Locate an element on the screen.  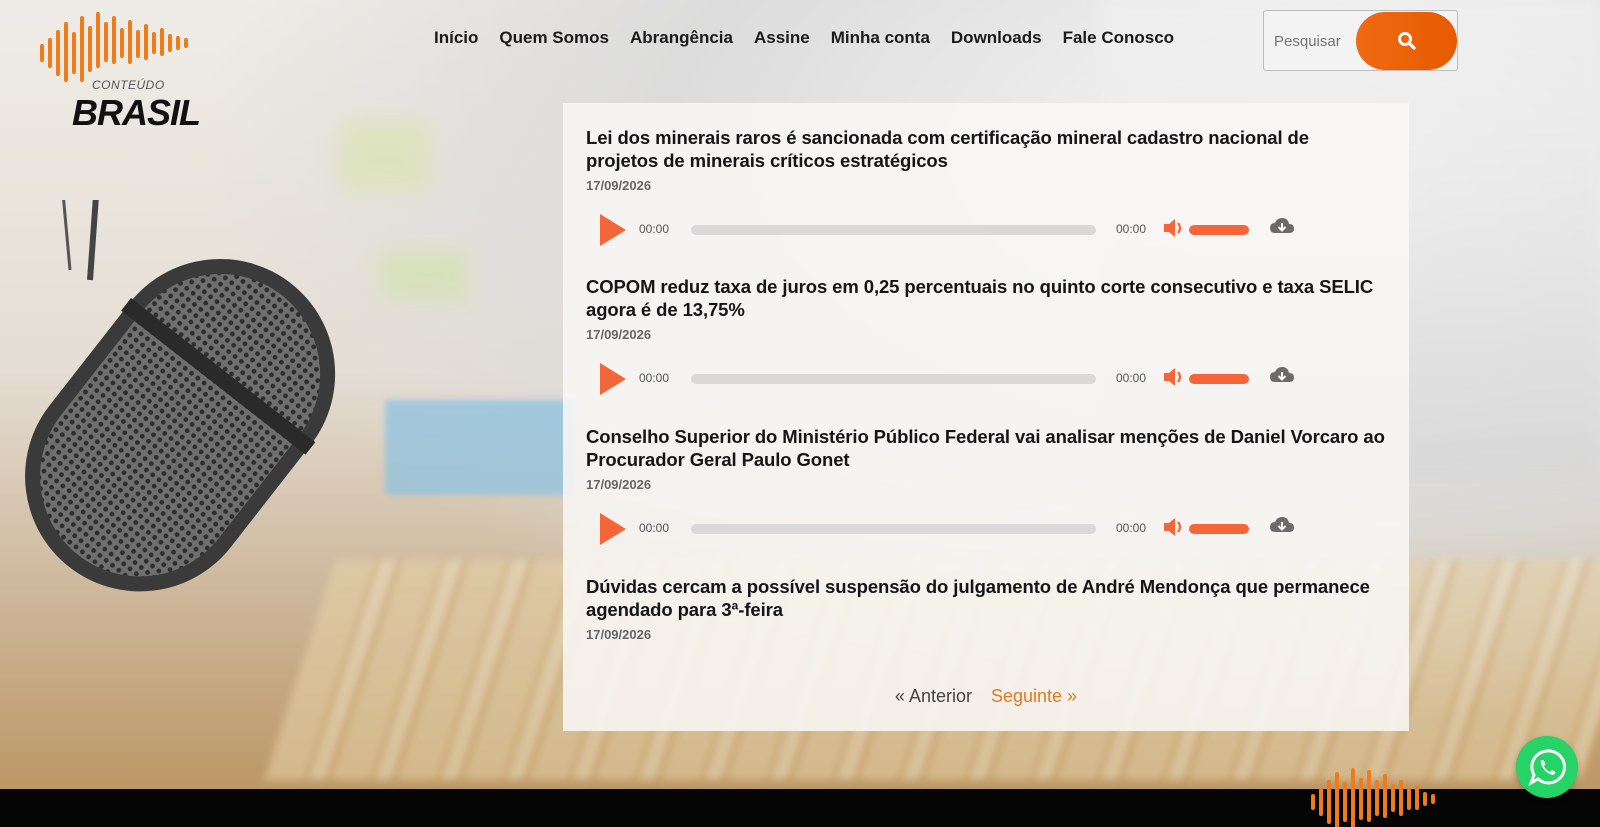
search-icon is located at coordinates (1406, 41).